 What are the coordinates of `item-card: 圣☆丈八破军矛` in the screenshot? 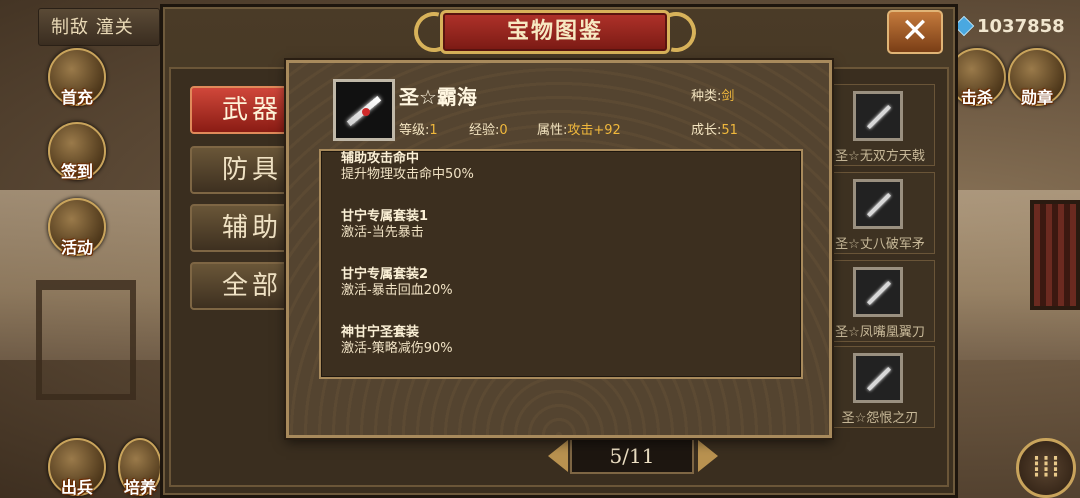 It's located at (880, 213).